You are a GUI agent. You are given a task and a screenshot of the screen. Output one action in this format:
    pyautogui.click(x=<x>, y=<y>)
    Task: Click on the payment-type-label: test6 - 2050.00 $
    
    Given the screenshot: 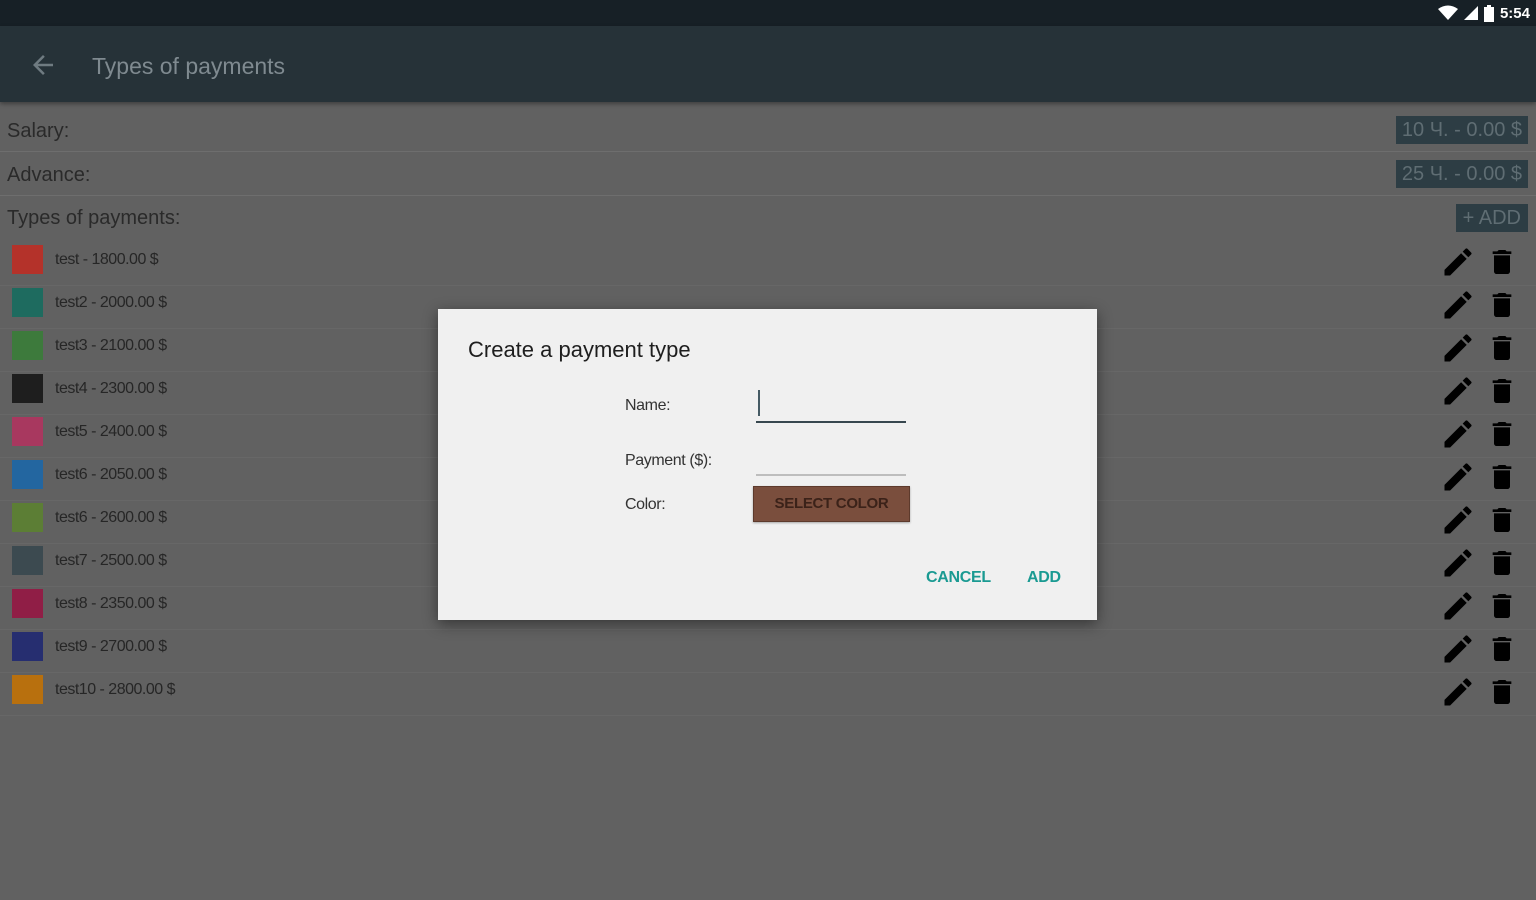 What is the action you would take?
    pyautogui.click(x=111, y=474)
    